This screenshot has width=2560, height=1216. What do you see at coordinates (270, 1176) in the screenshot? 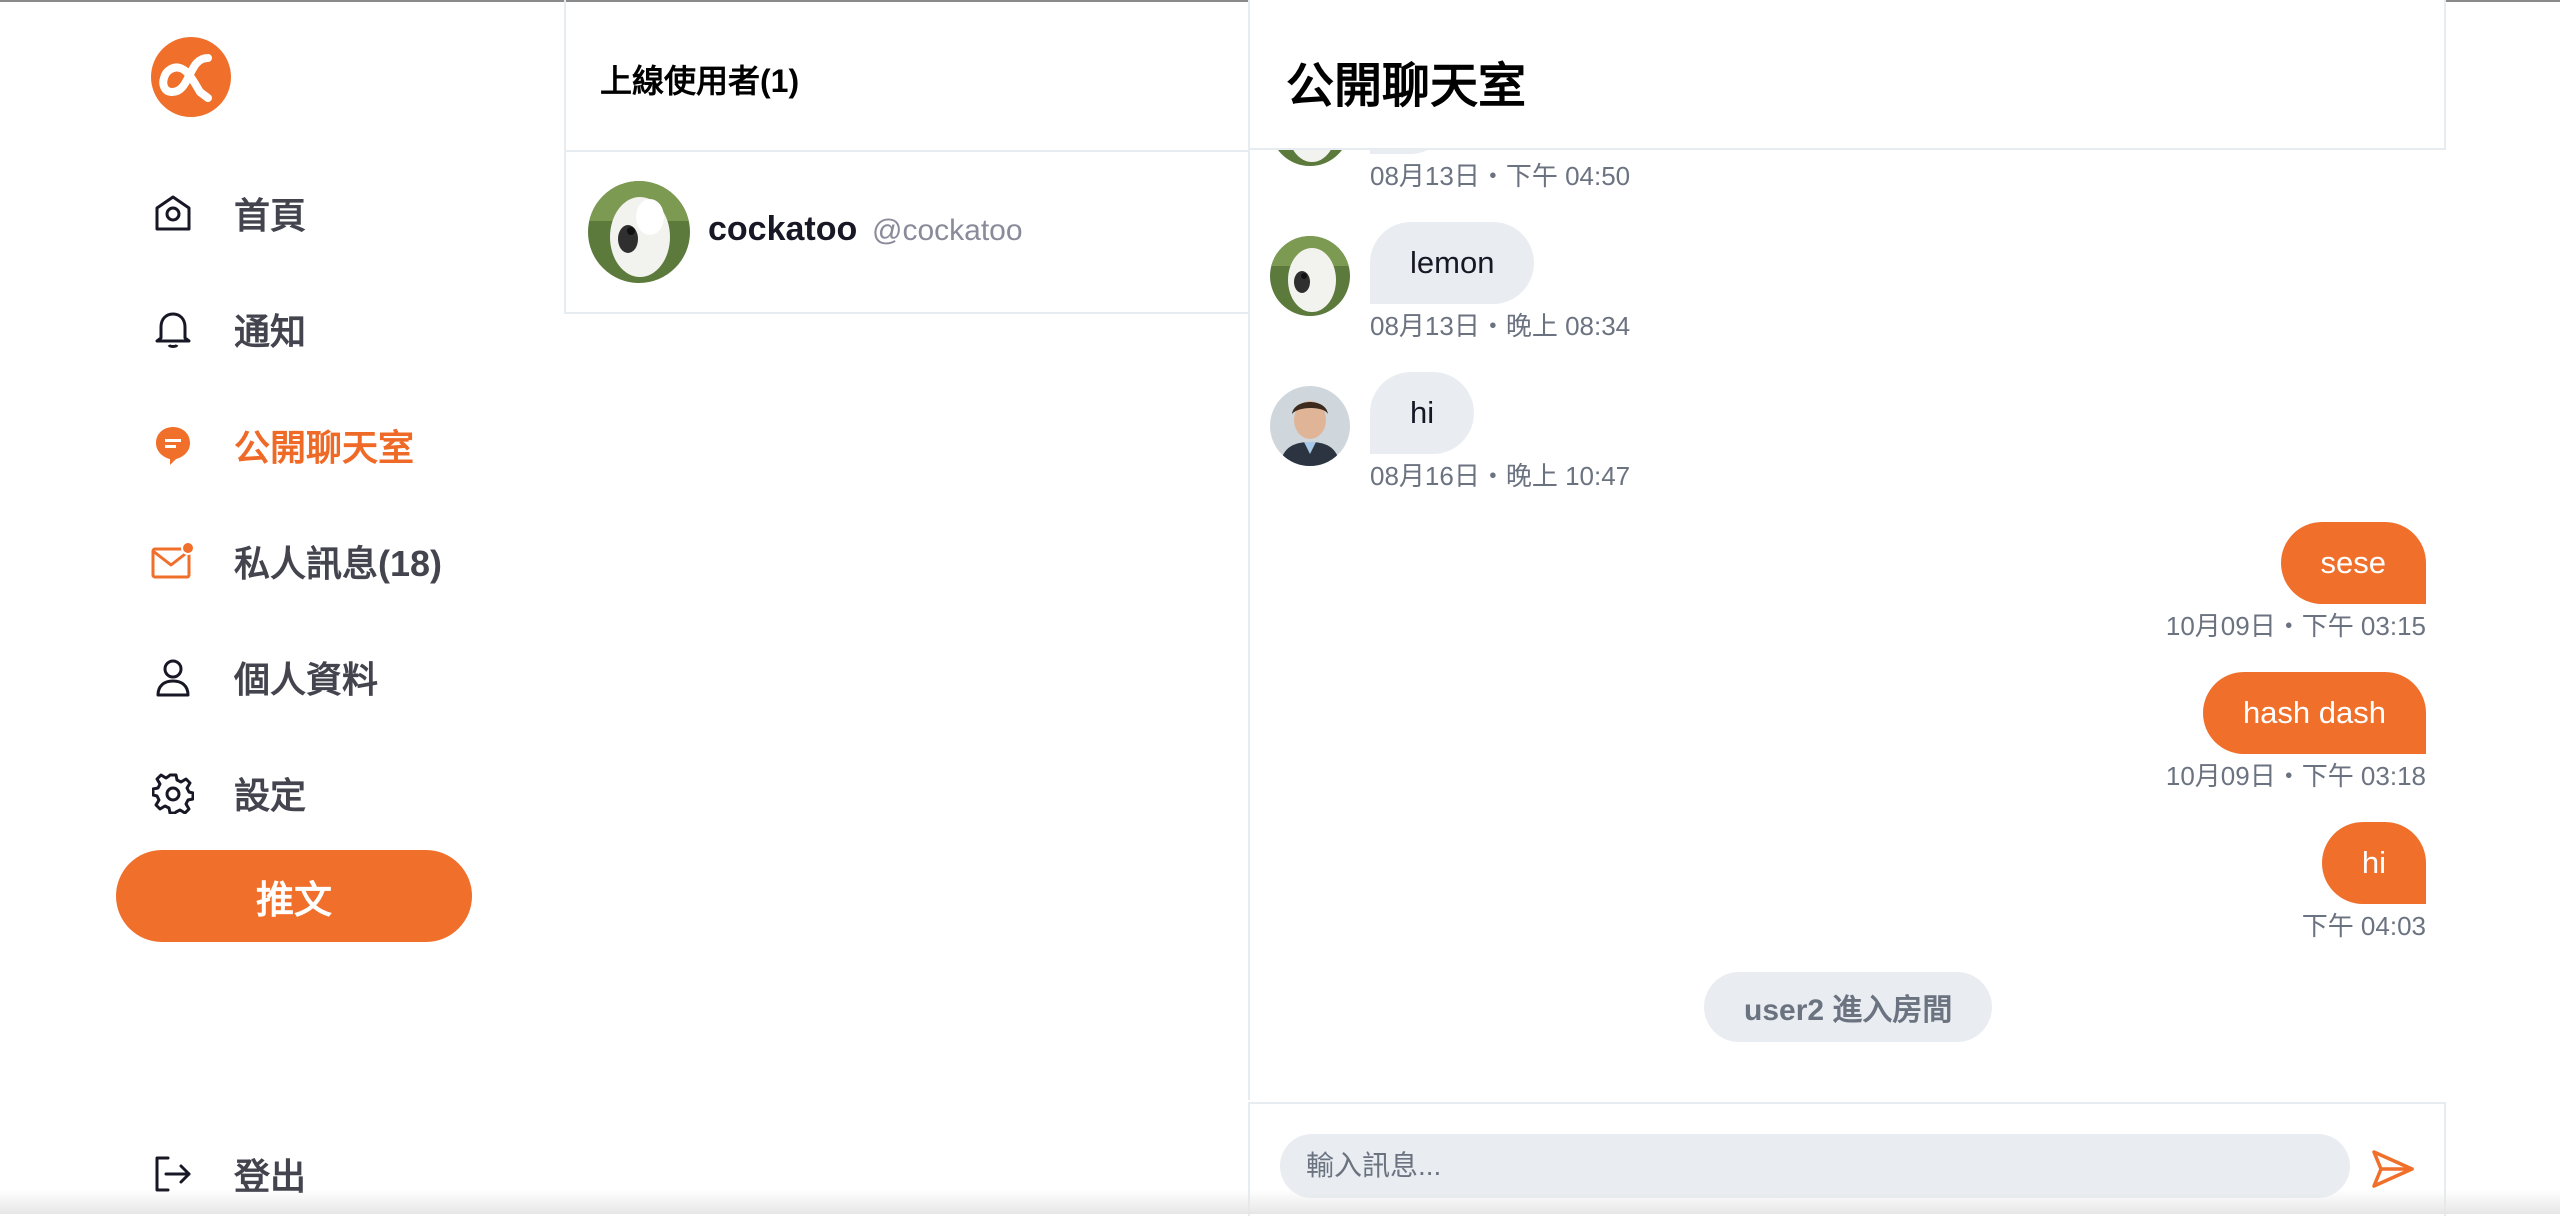
I see `nav-logout-label: 登出` at bounding box center [270, 1176].